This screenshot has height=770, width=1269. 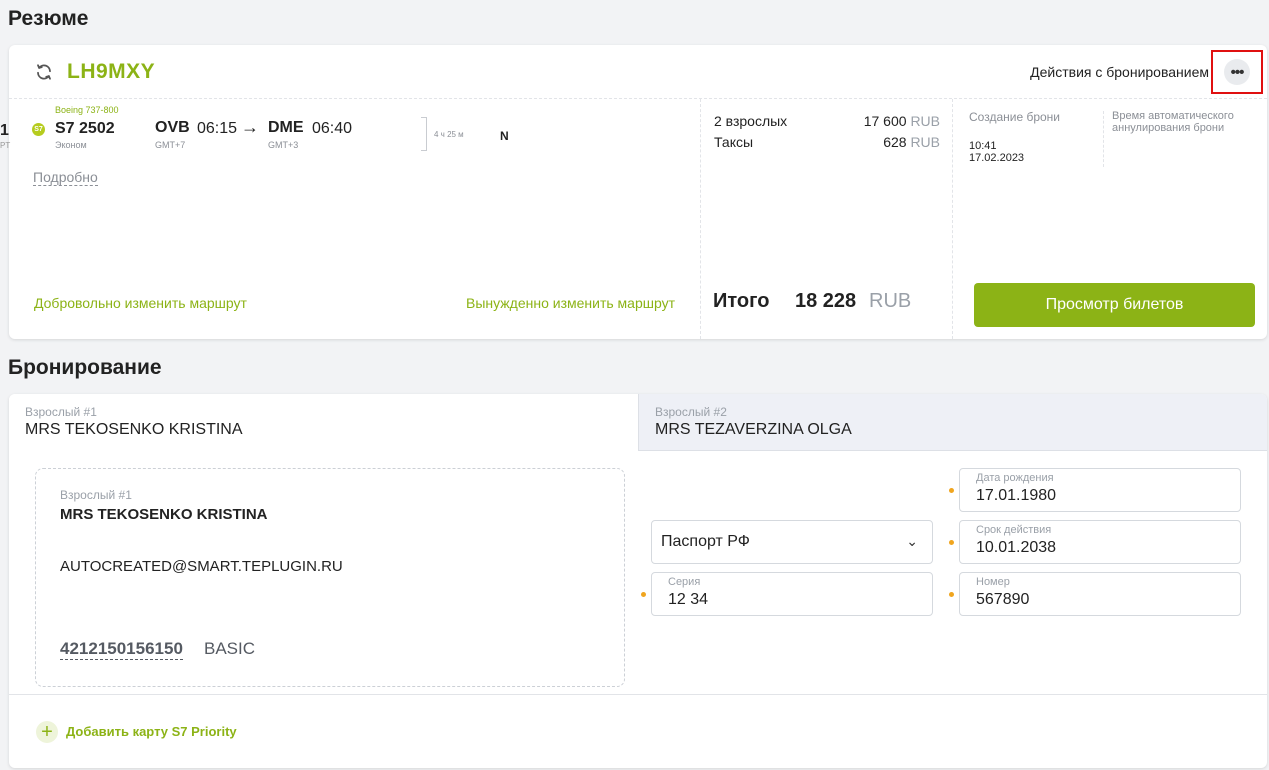 I want to click on field-value: 17.01.1980, so click(x=1016, y=495).